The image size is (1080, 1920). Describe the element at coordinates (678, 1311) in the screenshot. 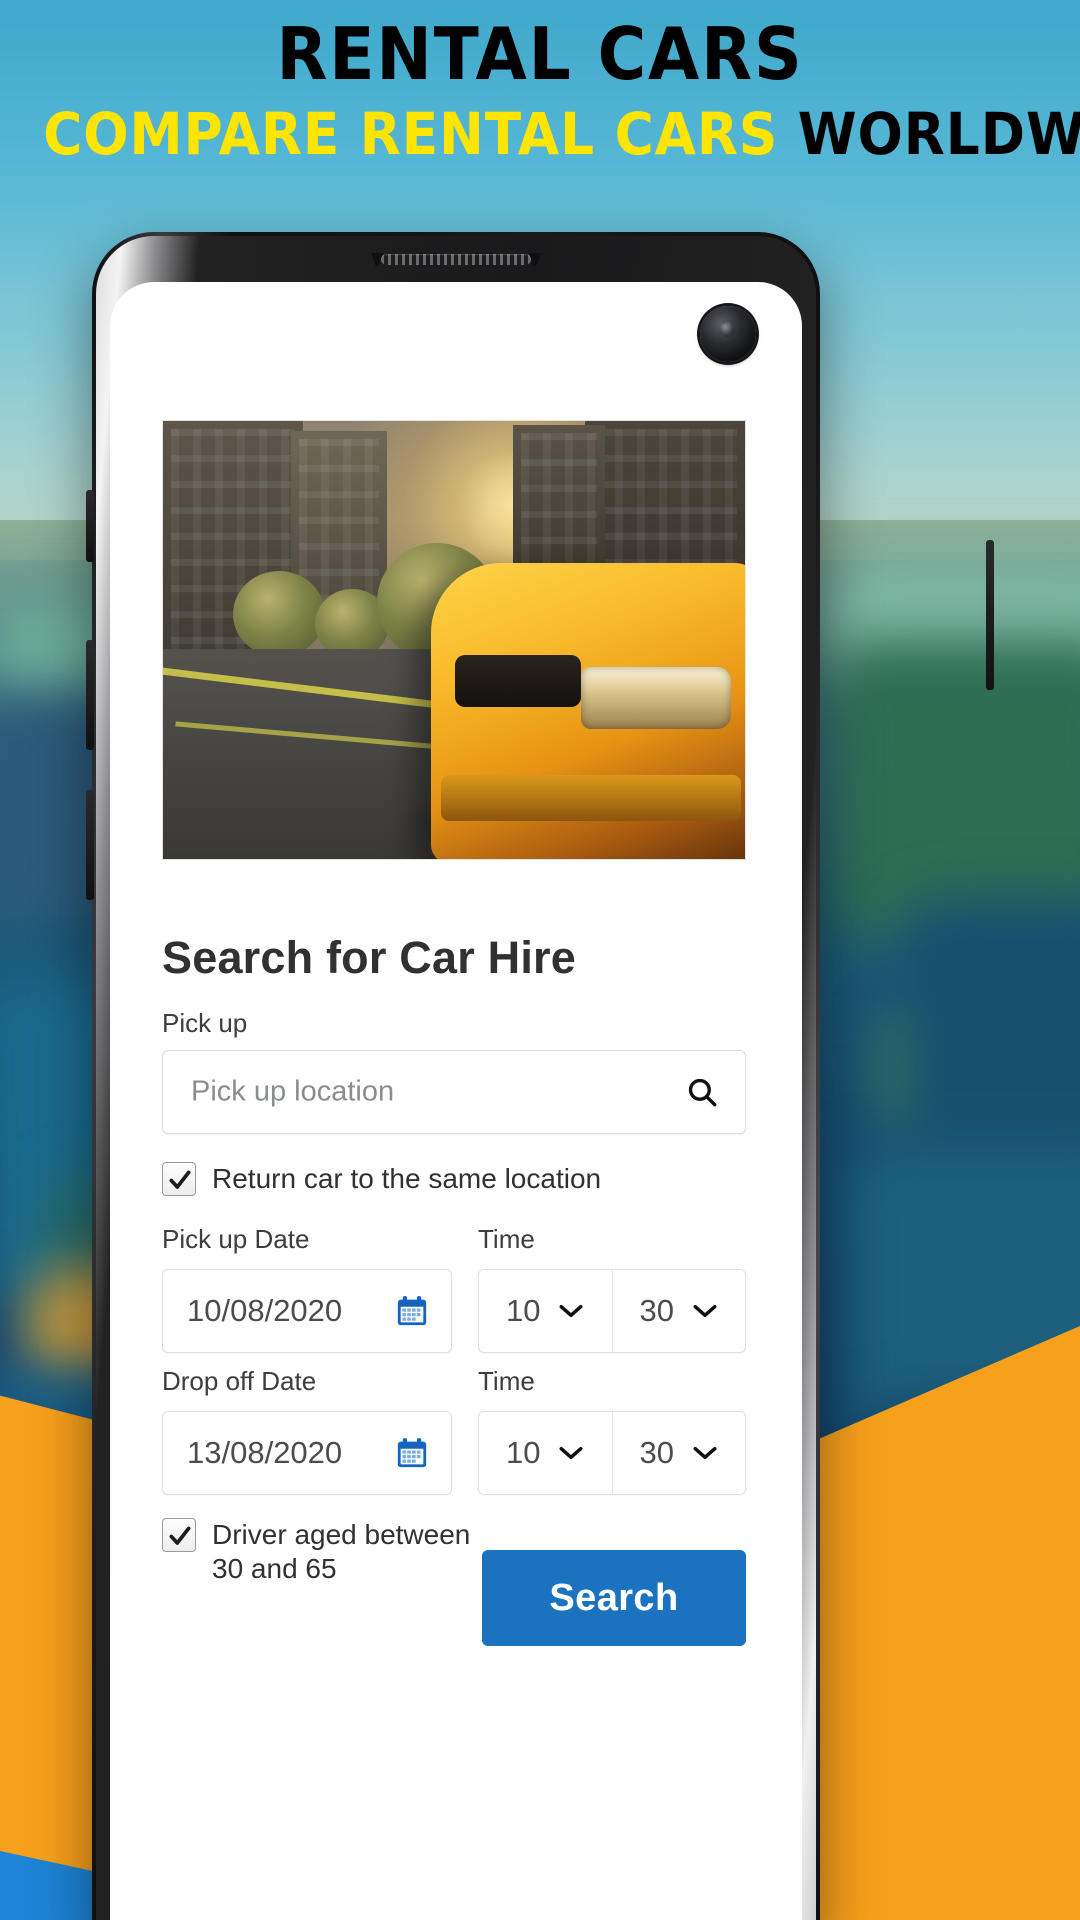

I see `pickup-minute-select: 30` at that location.